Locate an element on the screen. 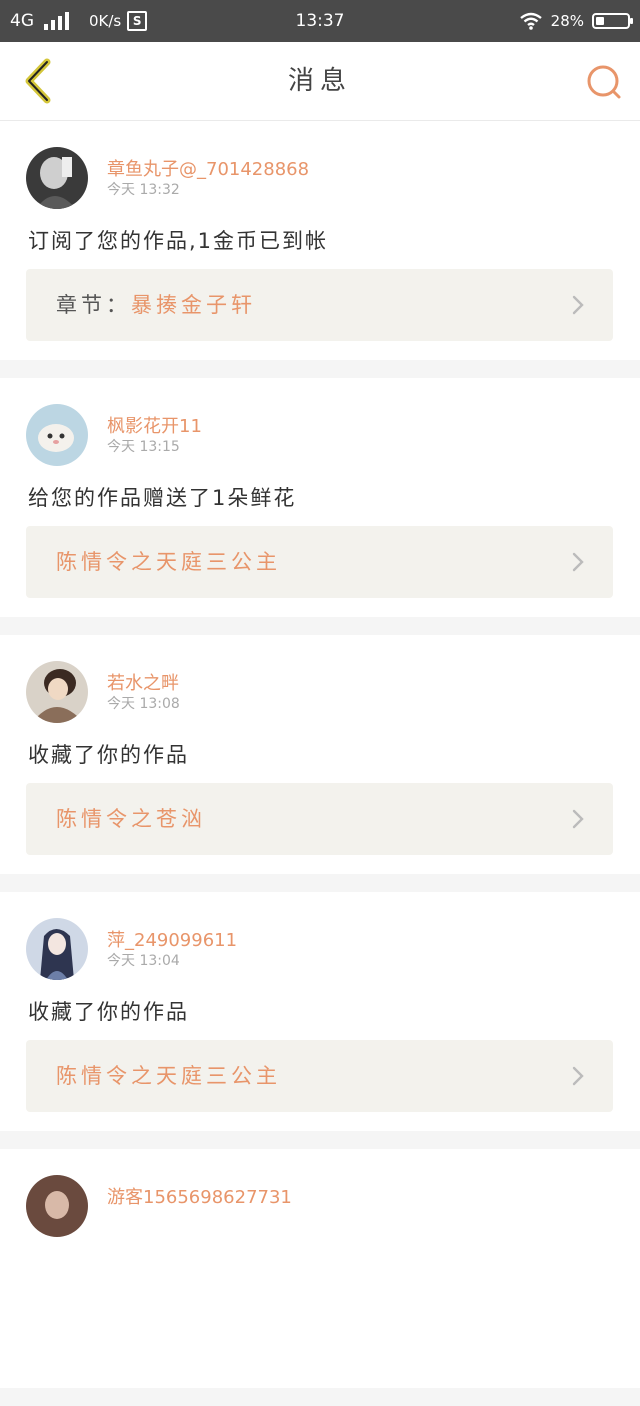  message-text: 给您的作品赠送了1朵鲜花 is located at coordinates (162, 498).